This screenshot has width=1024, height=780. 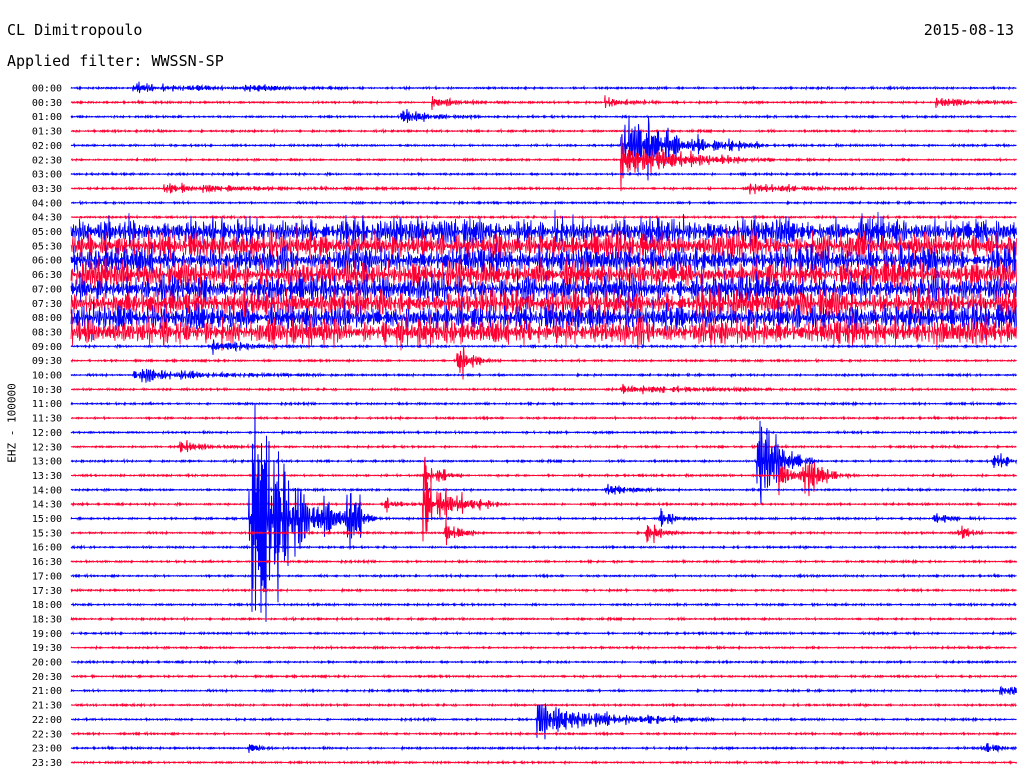 What do you see at coordinates (47, 533) in the screenshot?
I see `row-time-label: 15:30` at bounding box center [47, 533].